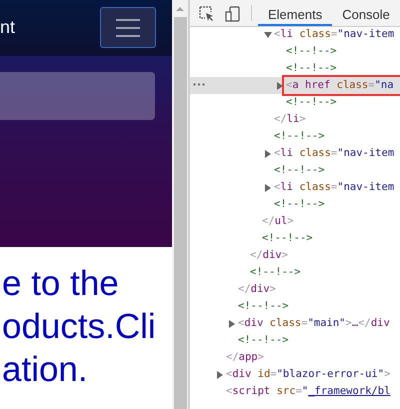  Describe the element at coordinates (199, 84) in the screenshot. I see `more-icon` at that location.